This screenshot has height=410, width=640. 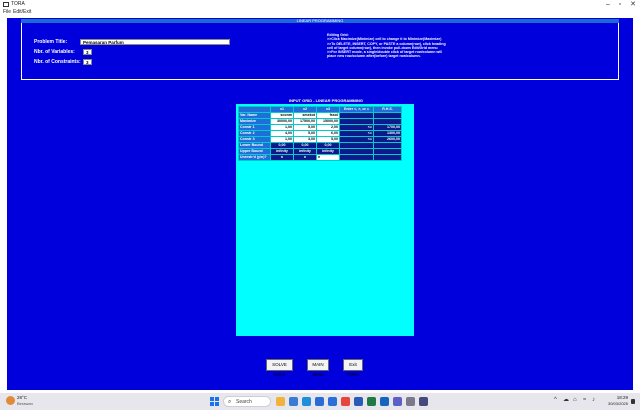 I want to click on excel-icon, so click(x=371, y=401).